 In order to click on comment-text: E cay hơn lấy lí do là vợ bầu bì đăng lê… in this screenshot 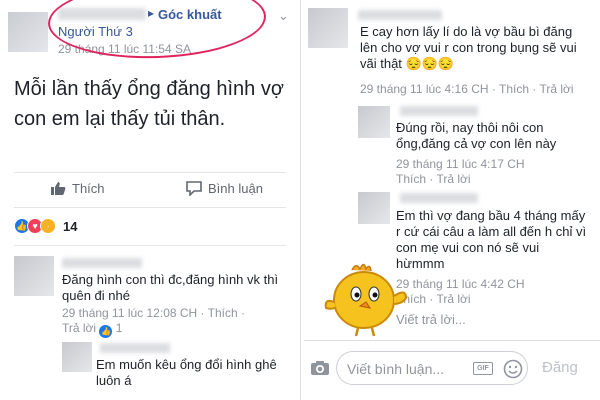, I will do `click(468, 47)`.